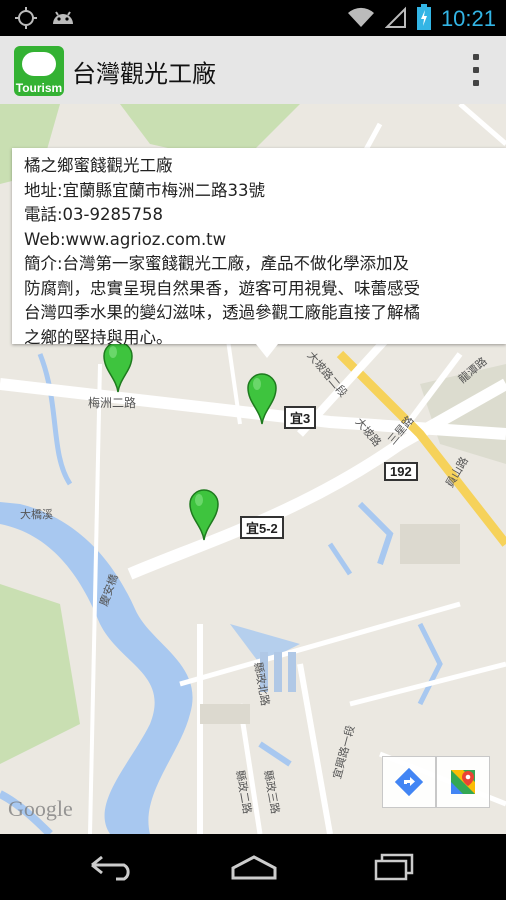  I want to click on clock: 10:21, so click(468, 18).